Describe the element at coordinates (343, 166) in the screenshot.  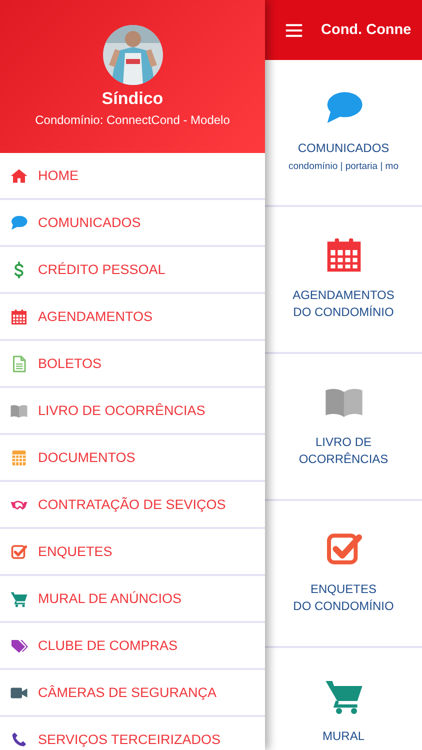
I see `card-subtitle: condomínio | portaria | mo` at that location.